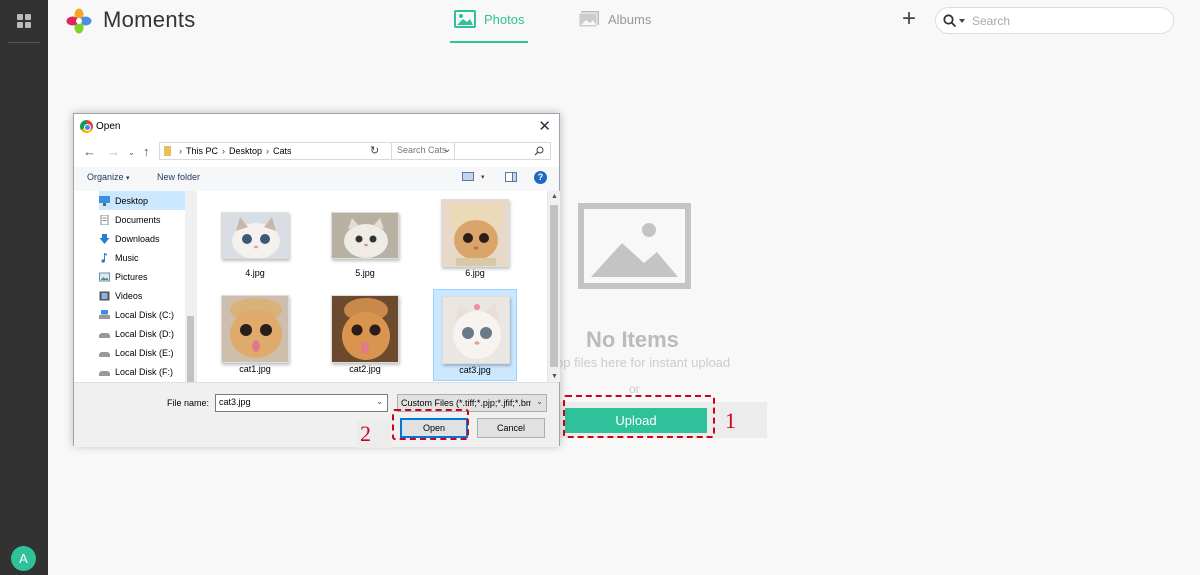 The height and width of the screenshot is (575, 1200). I want to click on nav-item-local-disk-c: Local Disk (C:), so click(147, 314).